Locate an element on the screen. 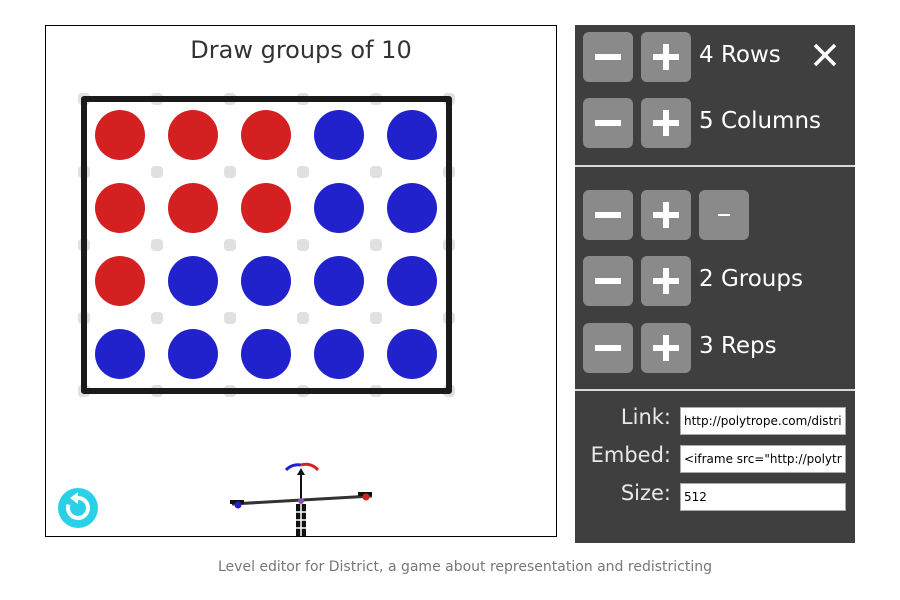  dash-button is located at coordinates (724, 215).